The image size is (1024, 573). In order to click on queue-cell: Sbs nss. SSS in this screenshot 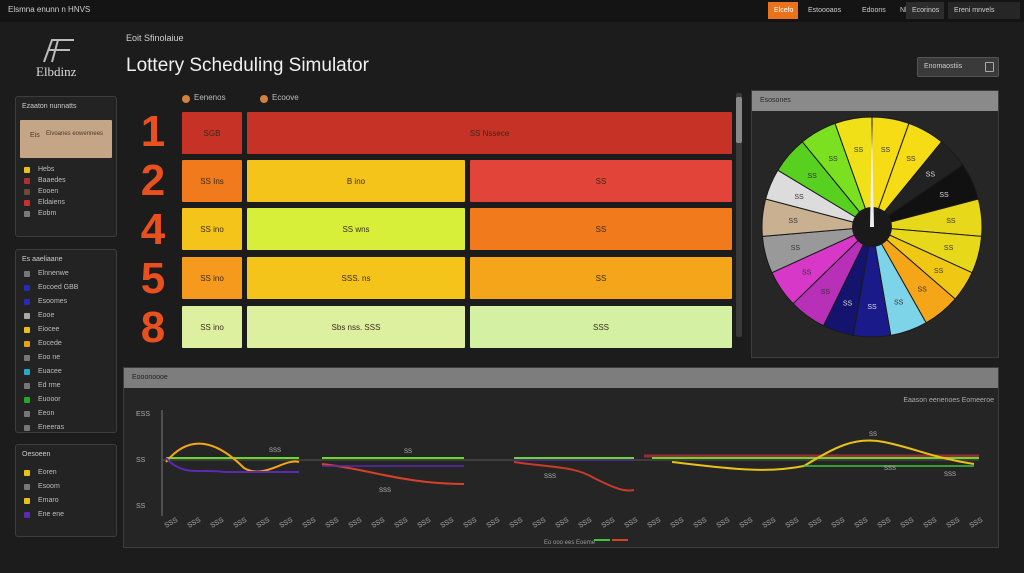, I will do `click(356, 327)`.